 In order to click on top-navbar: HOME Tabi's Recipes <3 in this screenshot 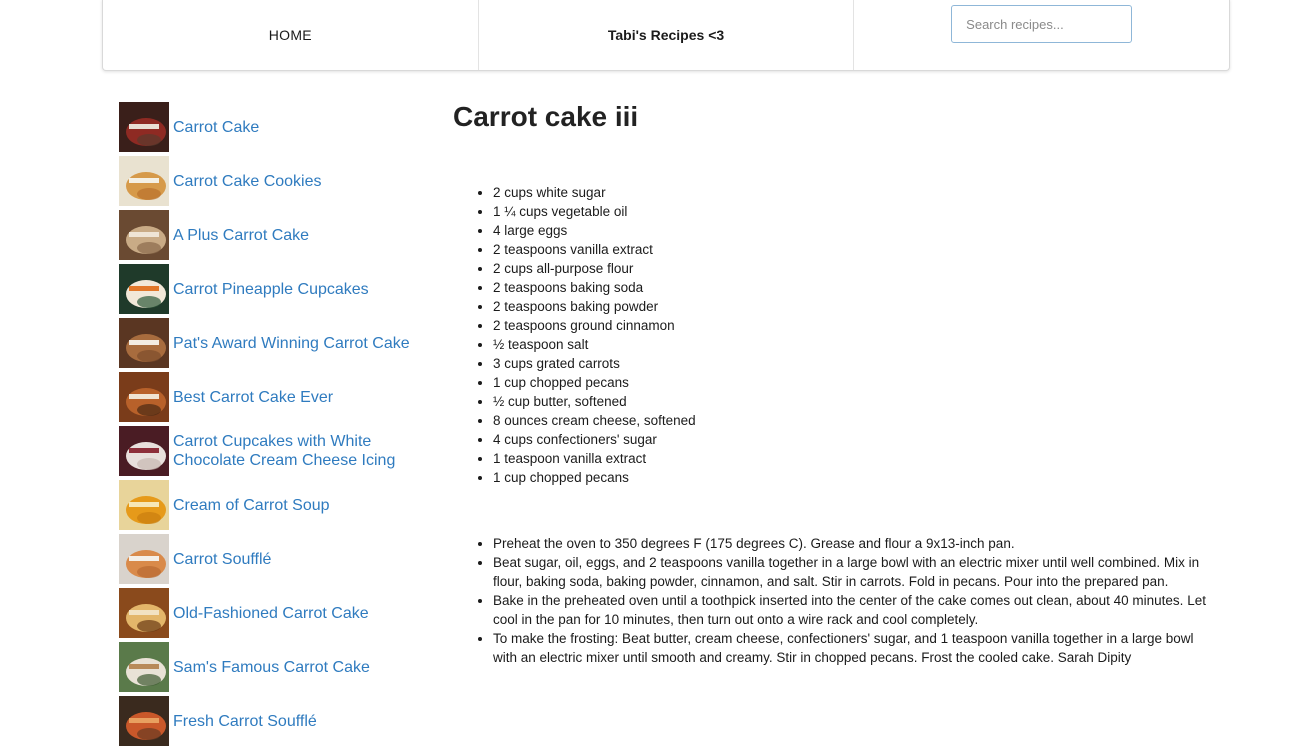, I will do `click(666, 35)`.